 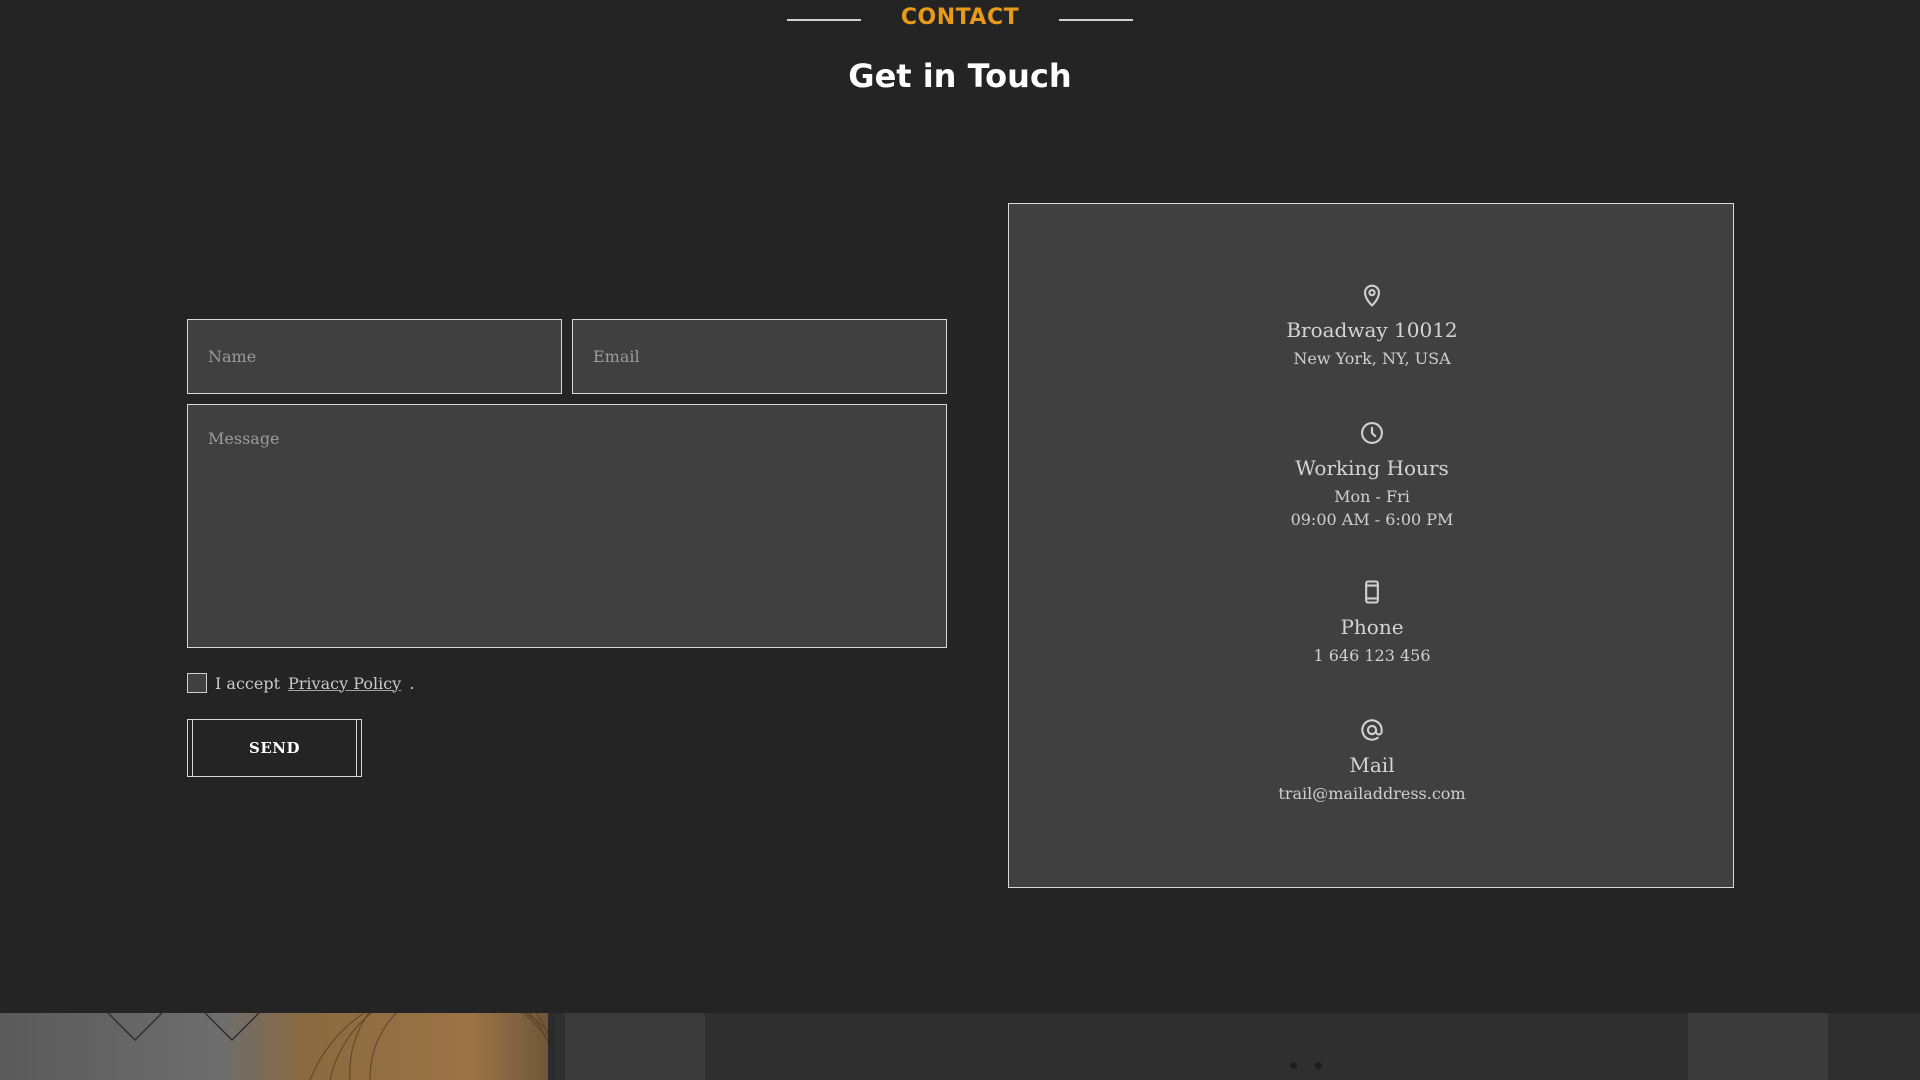 I want to click on privacy-policy-row: I accept Privacy Policy., so click(x=300, y=683).